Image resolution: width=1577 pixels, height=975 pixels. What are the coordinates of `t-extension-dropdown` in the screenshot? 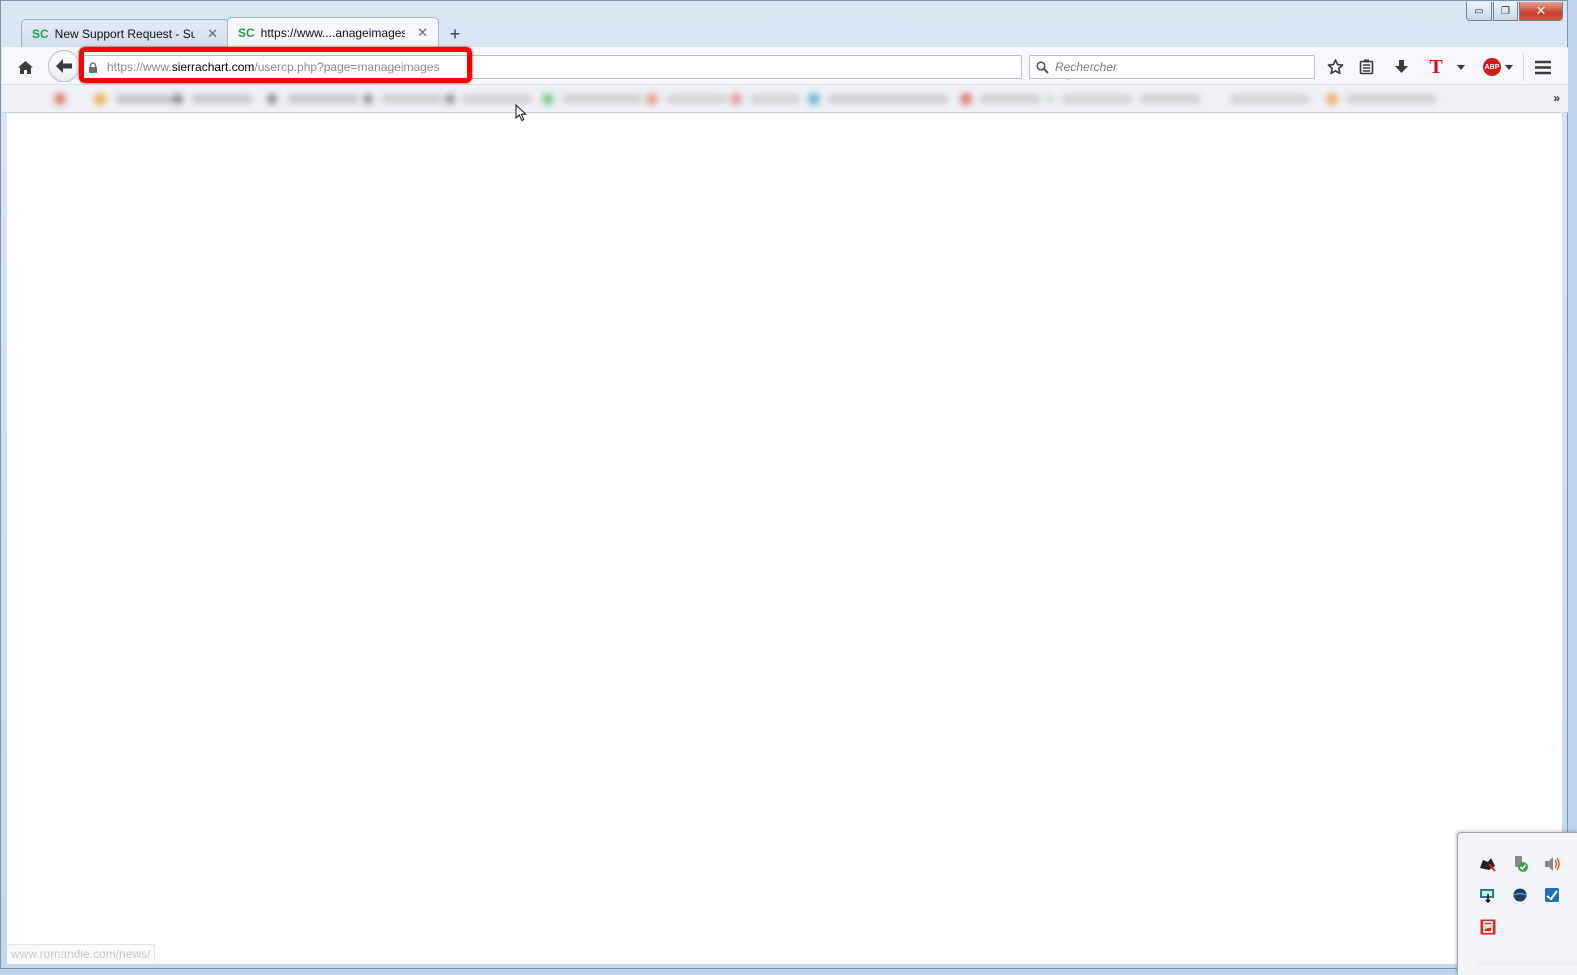 It's located at (1461, 67).